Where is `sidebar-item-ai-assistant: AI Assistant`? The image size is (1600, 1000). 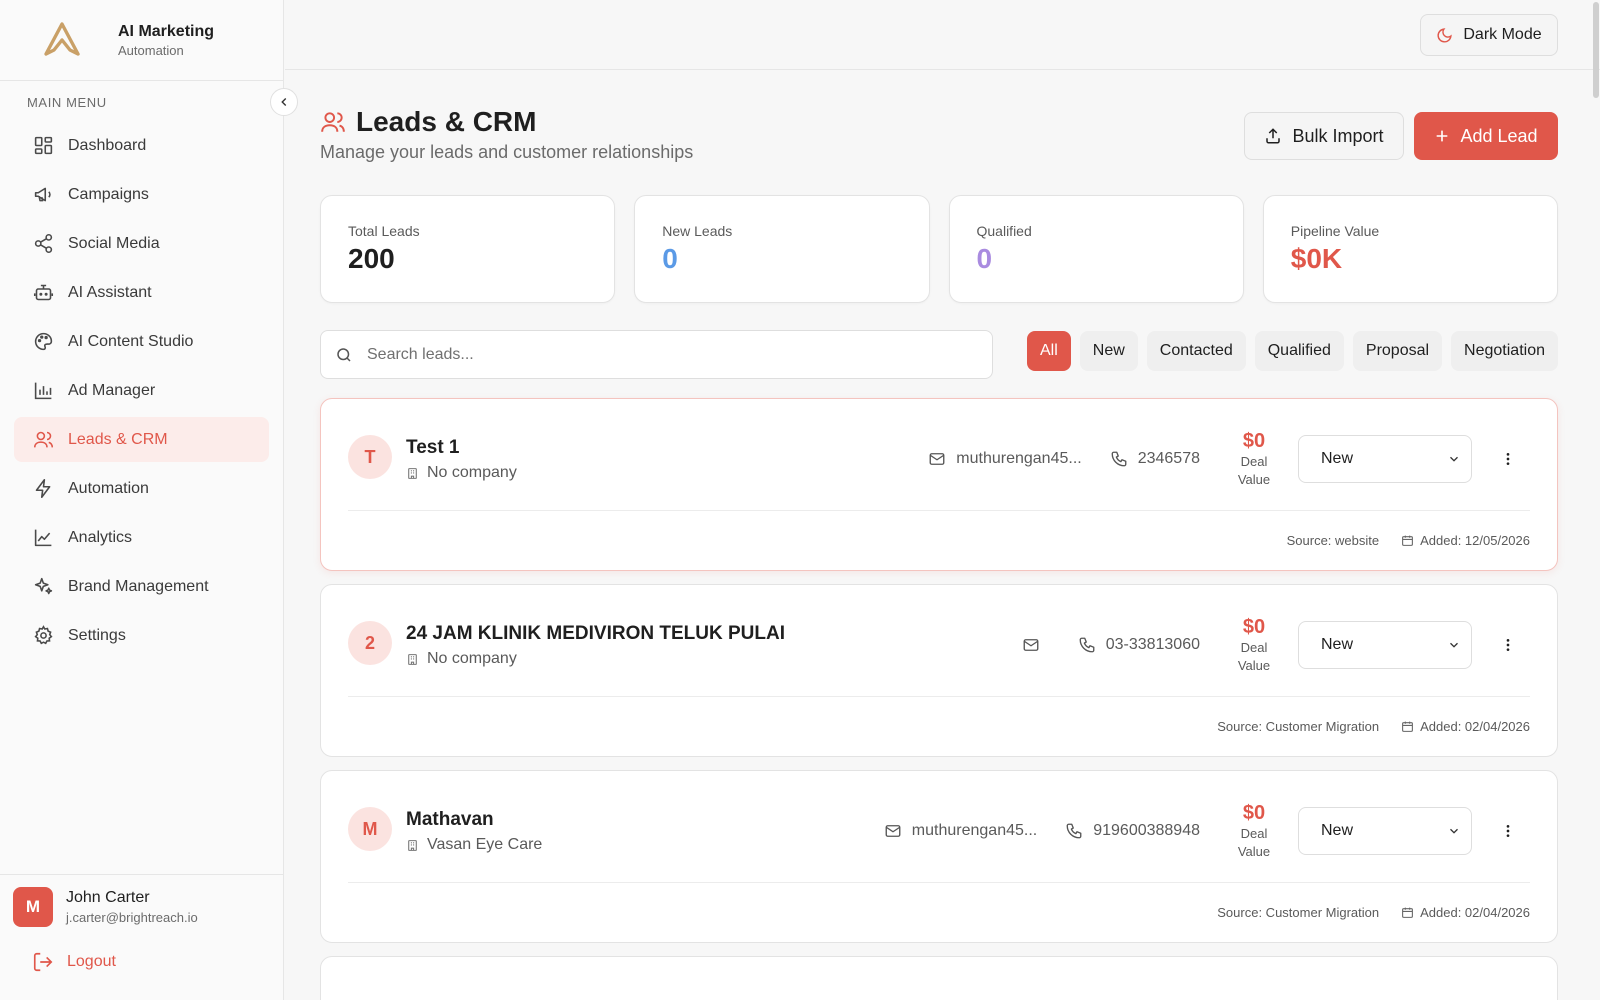 sidebar-item-ai-assistant: AI Assistant is located at coordinates (141, 292).